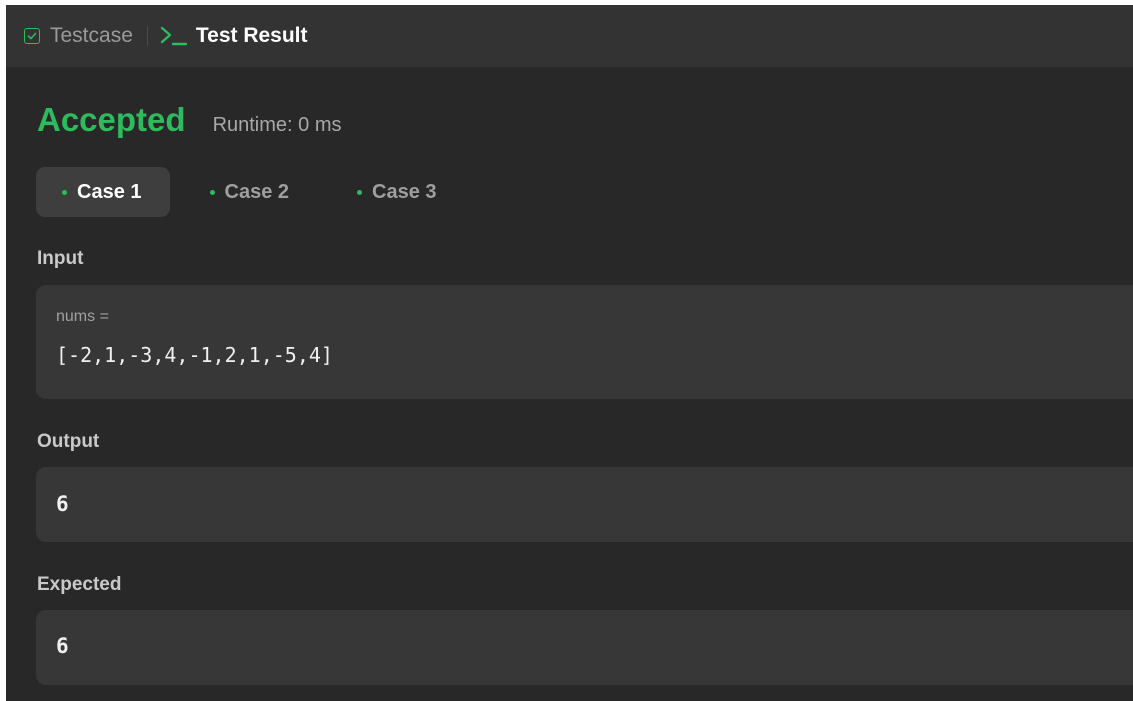 The image size is (1133, 701). What do you see at coordinates (91, 35) in the screenshot?
I see `tab-testcase-label: Testcase` at bounding box center [91, 35].